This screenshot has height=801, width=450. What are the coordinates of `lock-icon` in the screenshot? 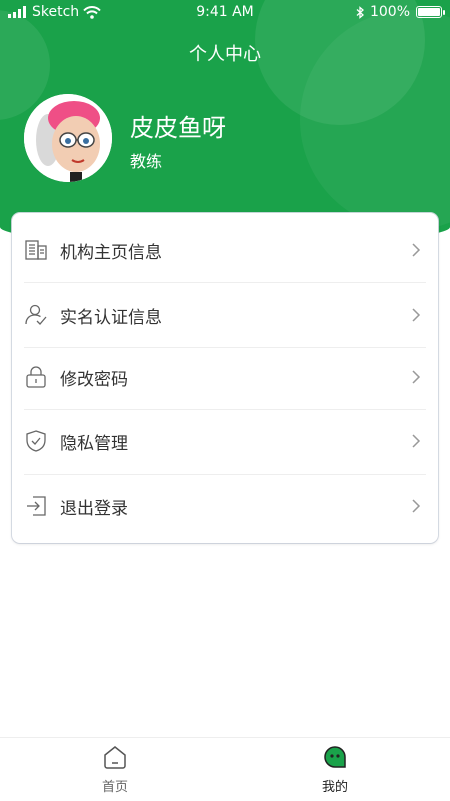 It's located at (36, 377).